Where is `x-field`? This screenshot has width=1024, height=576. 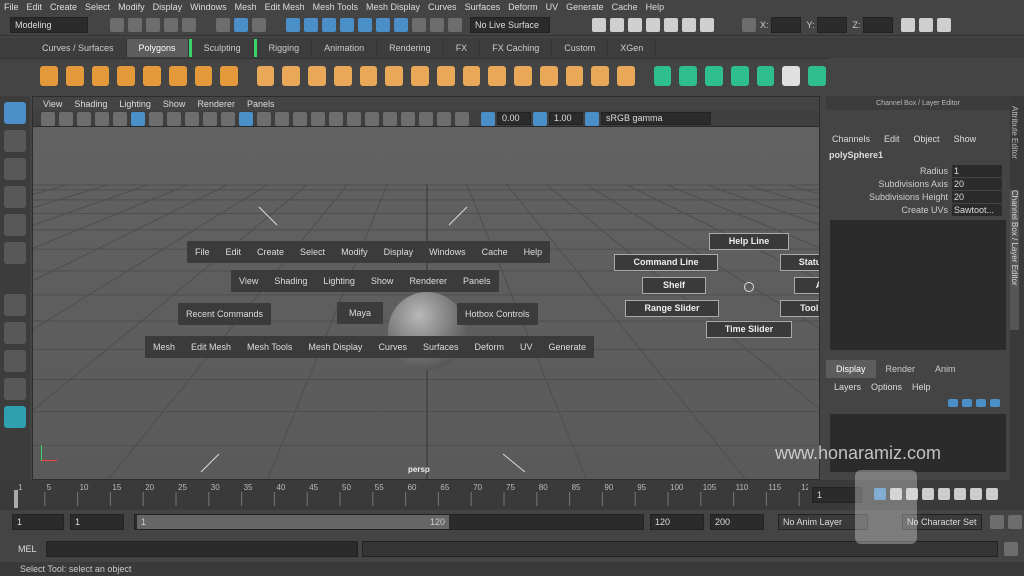 x-field is located at coordinates (785, 24).